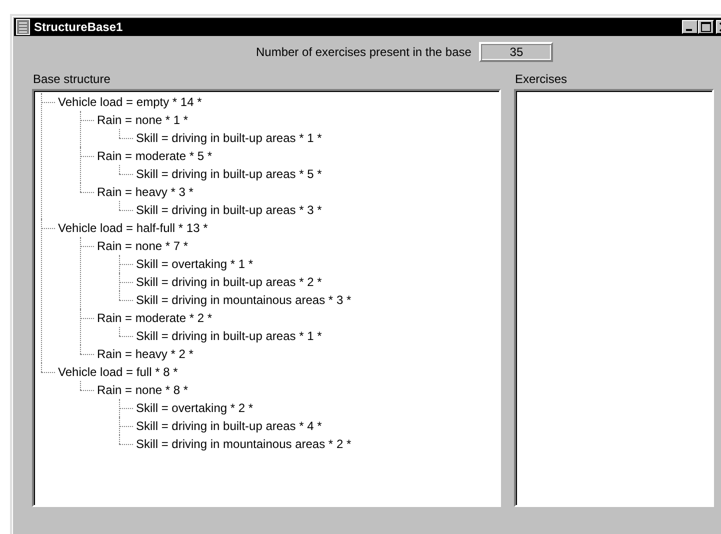  Describe the element at coordinates (541, 79) in the screenshot. I see `exercises-label: Exercises` at that location.